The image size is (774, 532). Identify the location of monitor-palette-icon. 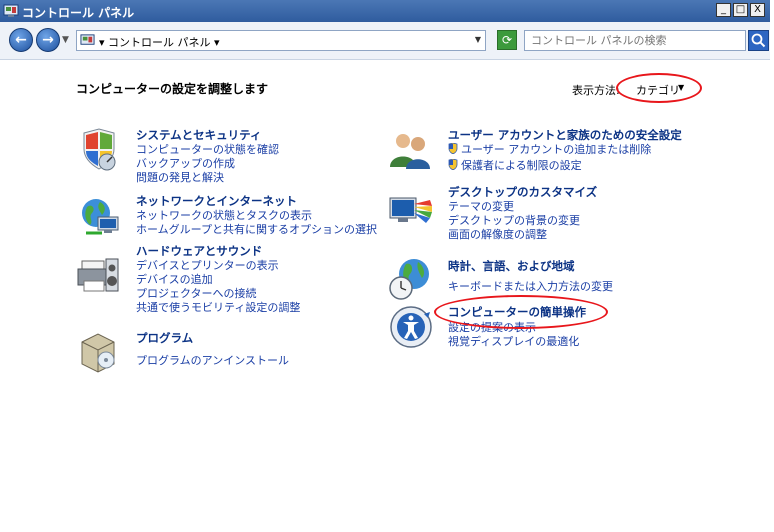
(410, 210).